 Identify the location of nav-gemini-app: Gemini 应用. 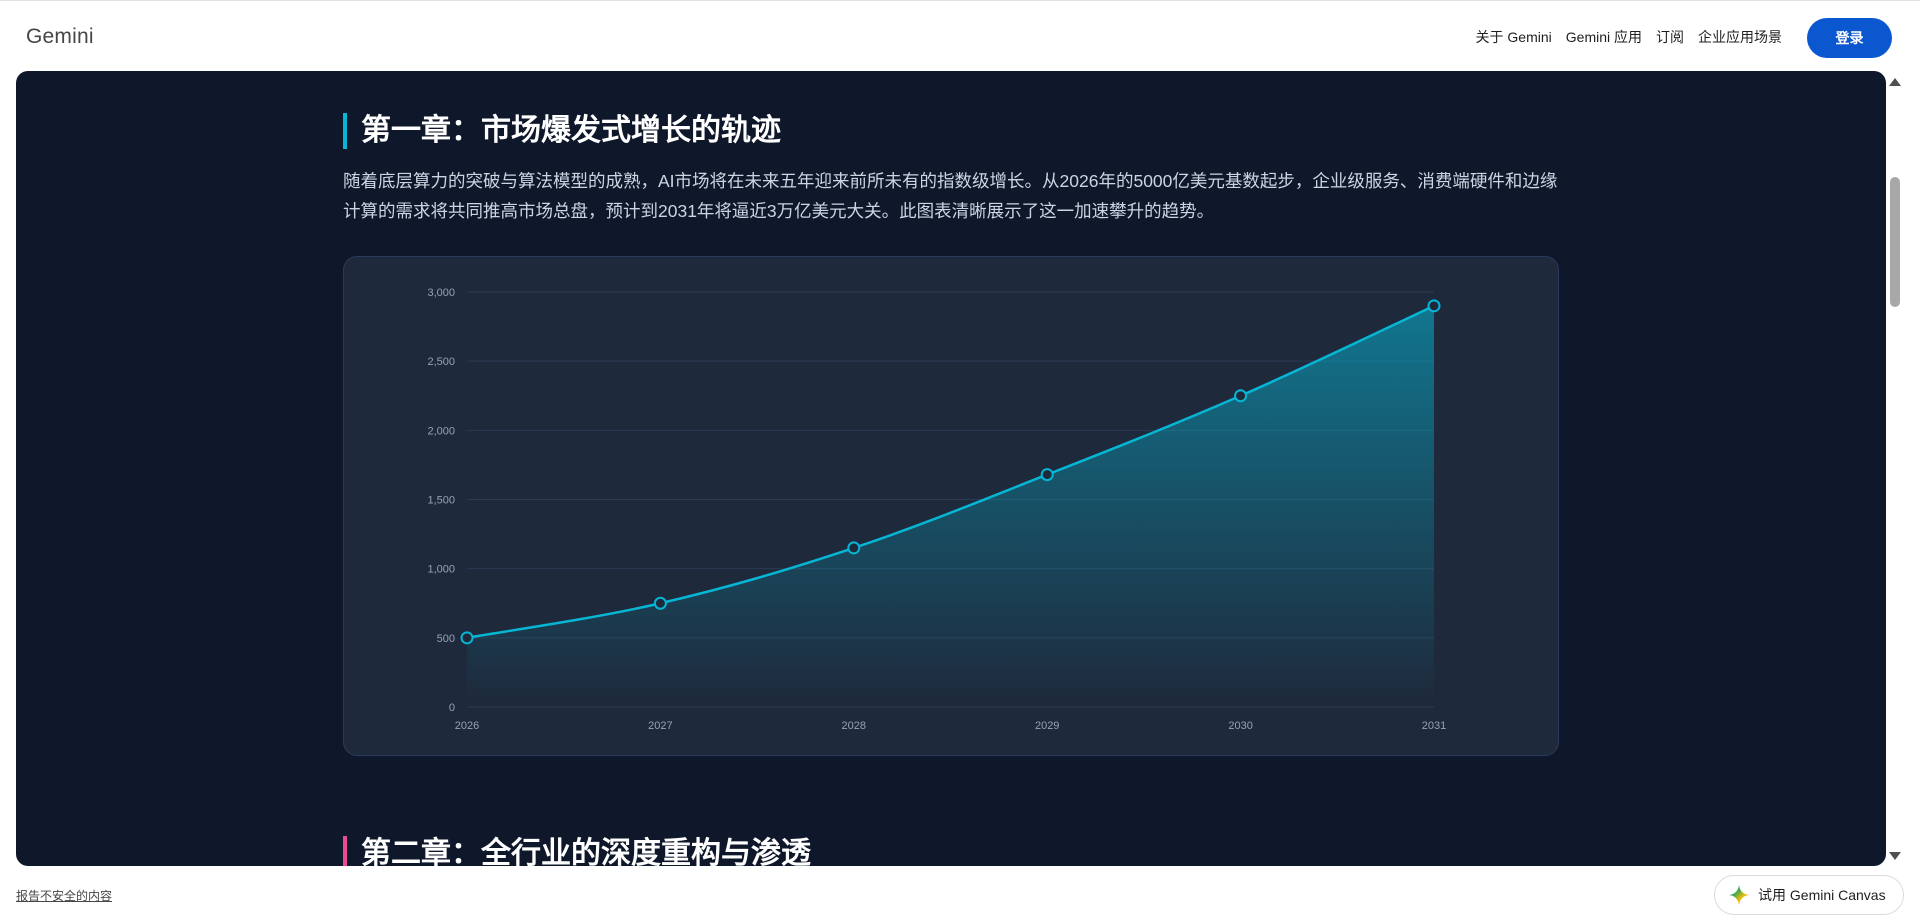
(1604, 37).